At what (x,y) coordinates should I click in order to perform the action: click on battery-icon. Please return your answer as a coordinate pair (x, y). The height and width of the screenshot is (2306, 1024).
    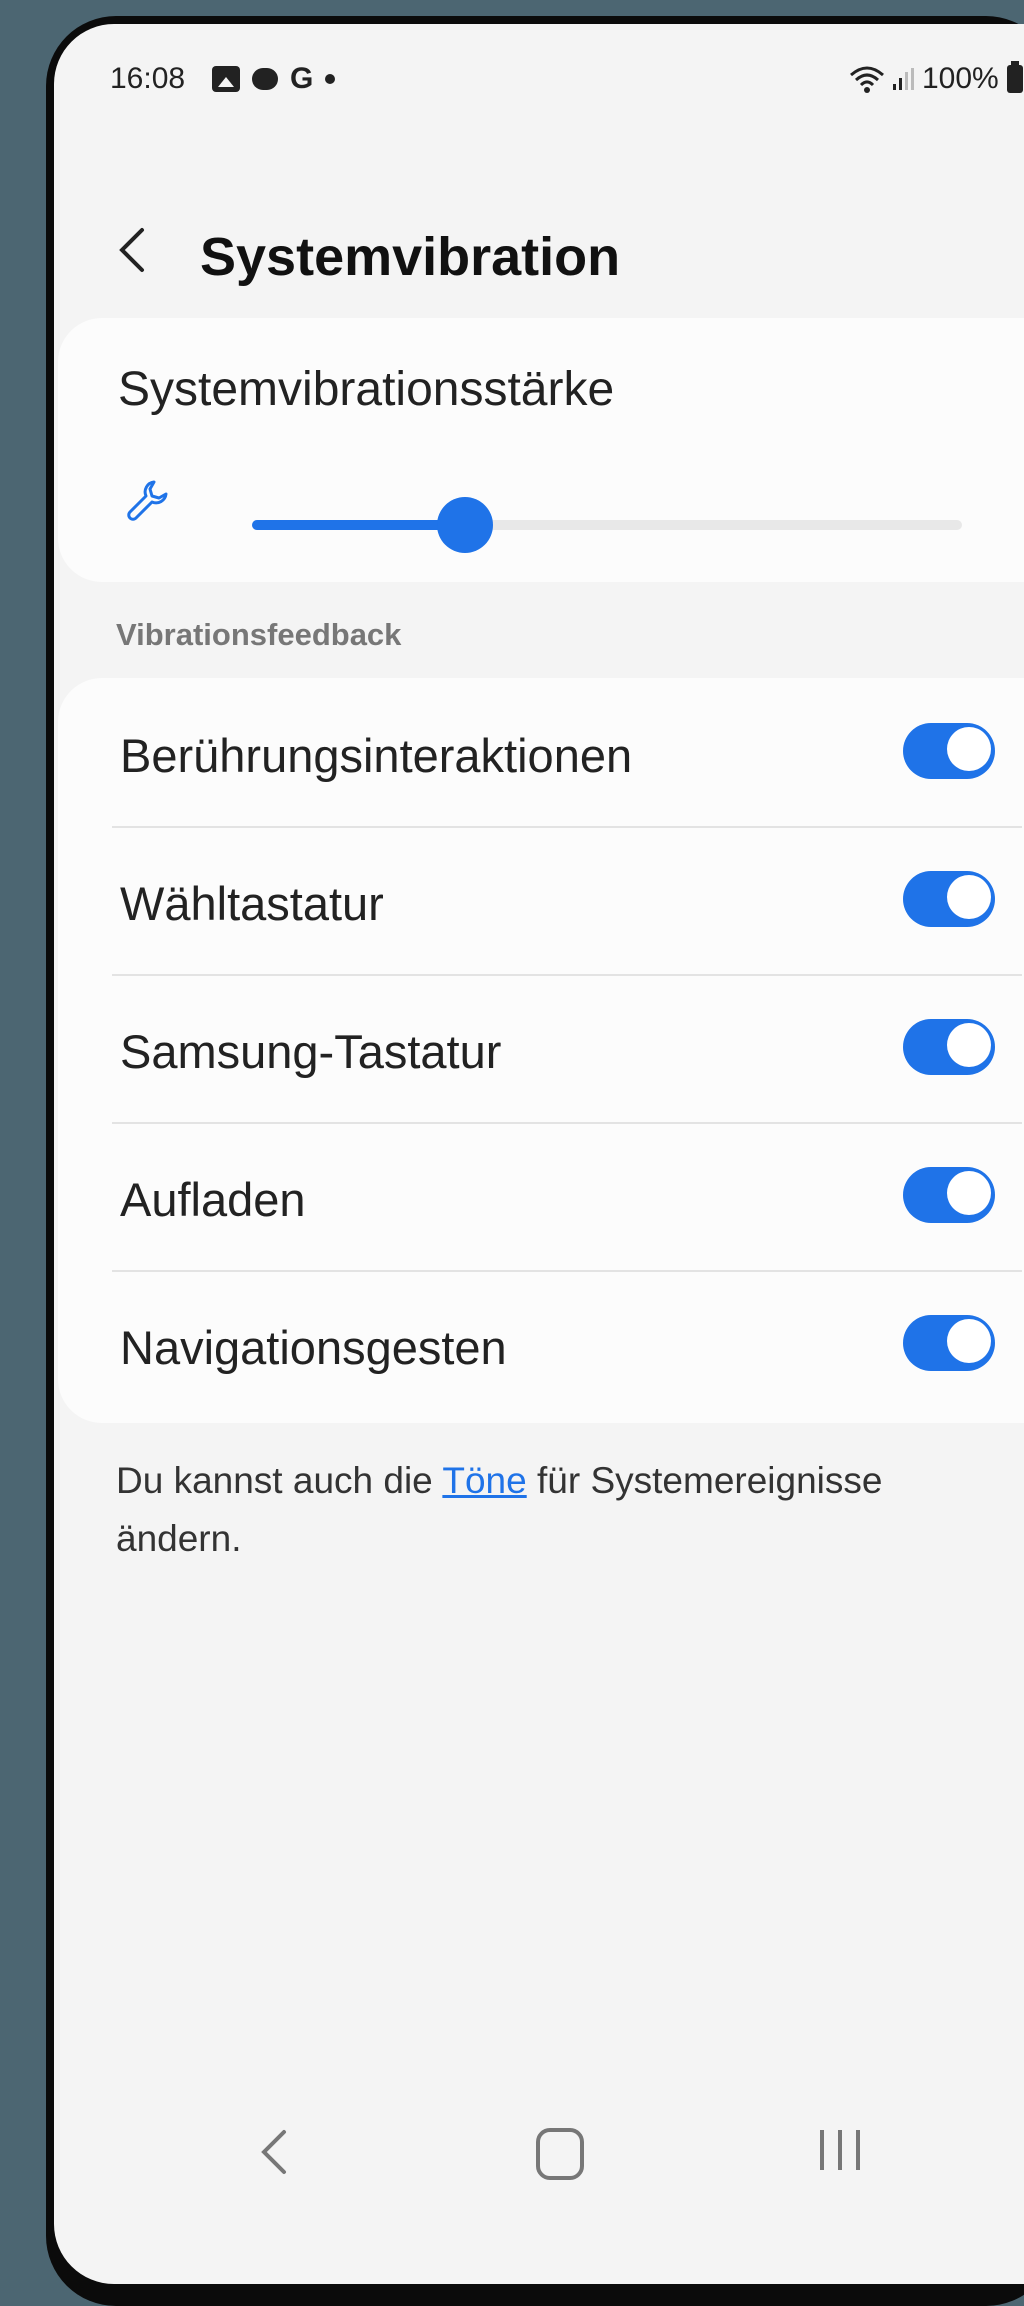
    Looking at the image, I should click on (1014, 77).